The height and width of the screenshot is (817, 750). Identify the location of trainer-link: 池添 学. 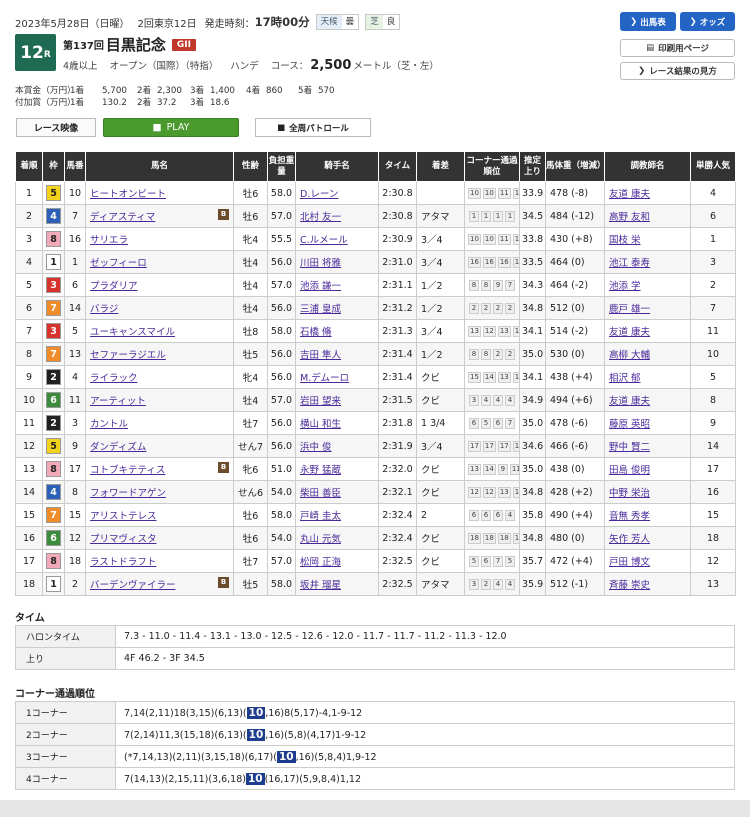
(625, 286).